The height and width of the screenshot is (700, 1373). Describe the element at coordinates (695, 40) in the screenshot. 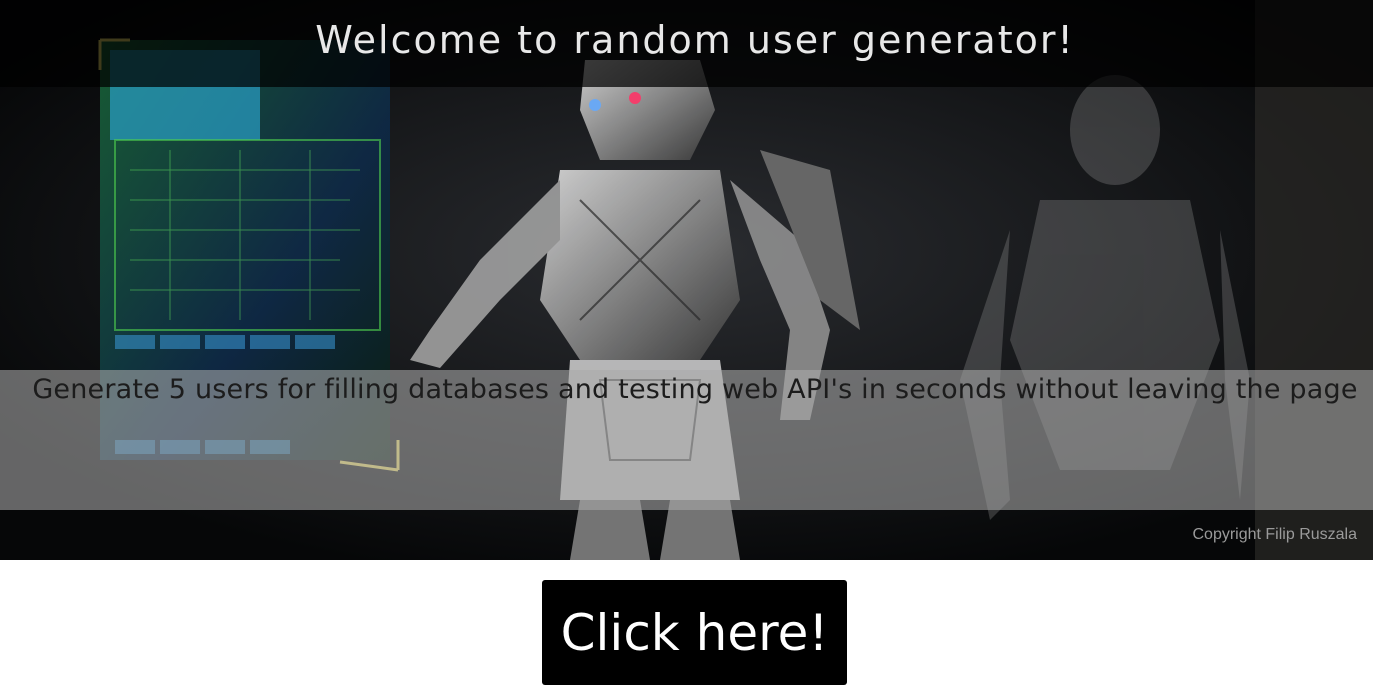

I see `page-title: Welcome to random user generator!` at that location.